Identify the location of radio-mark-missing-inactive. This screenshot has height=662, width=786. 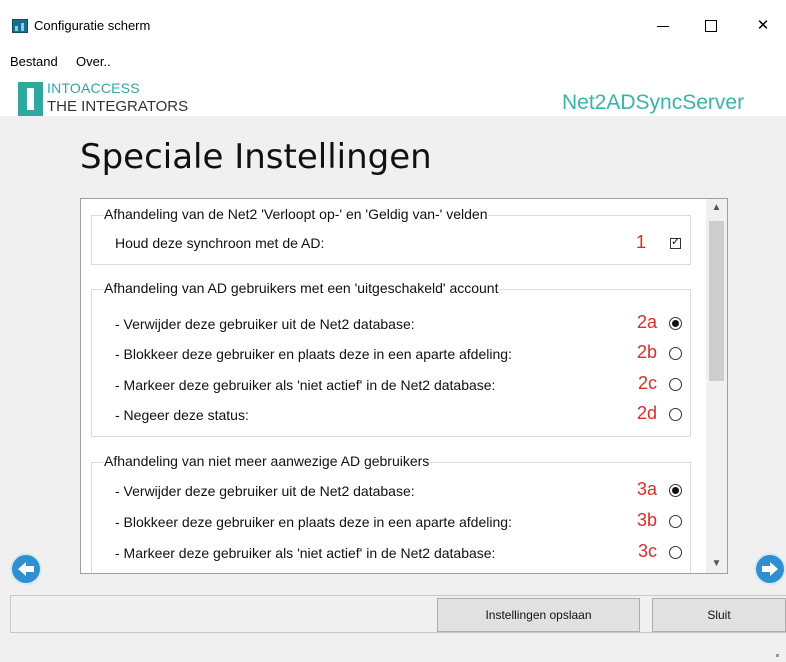
(675, 552).